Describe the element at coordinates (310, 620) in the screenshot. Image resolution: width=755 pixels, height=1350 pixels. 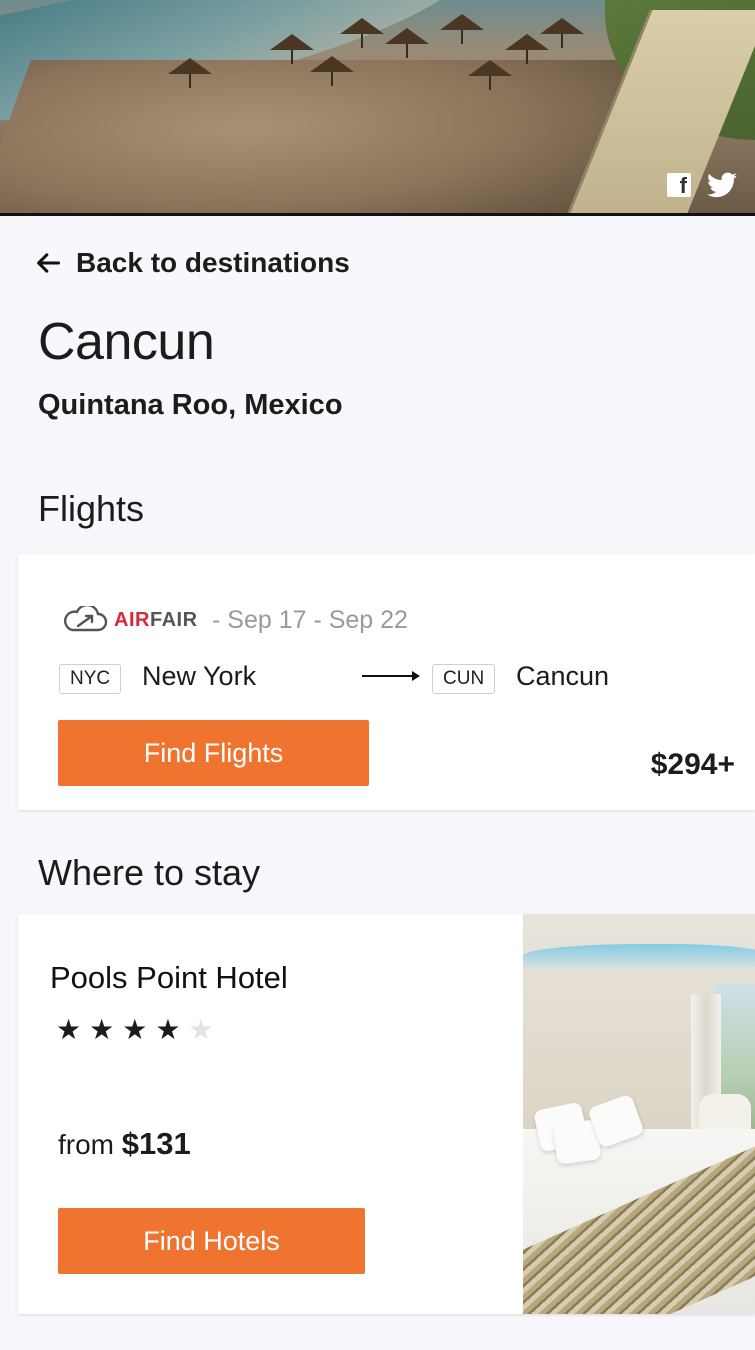
I see `flight-dates: - Sep 17 - Sep 22` at that location.